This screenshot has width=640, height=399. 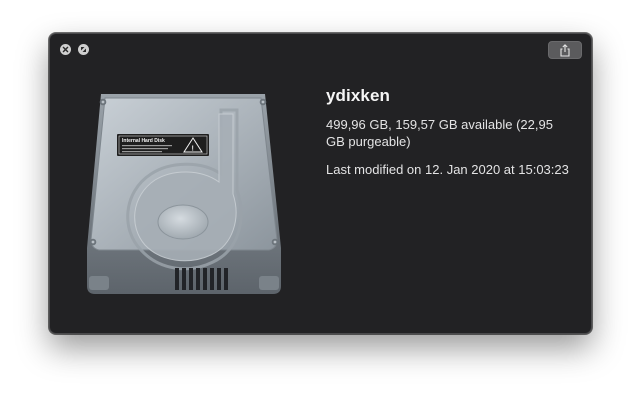 I want to click on share-button, so click(x=565, y=50).